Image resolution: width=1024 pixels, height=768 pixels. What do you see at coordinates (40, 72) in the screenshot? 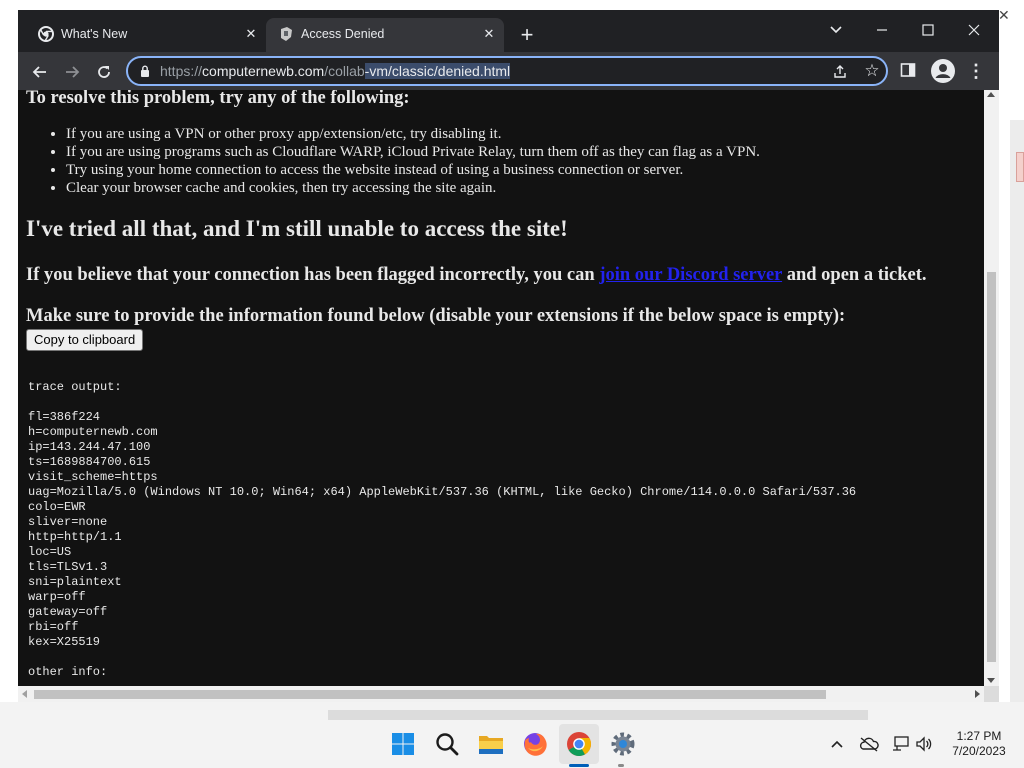
I see `back-icon` at bounding box center [40, 72].